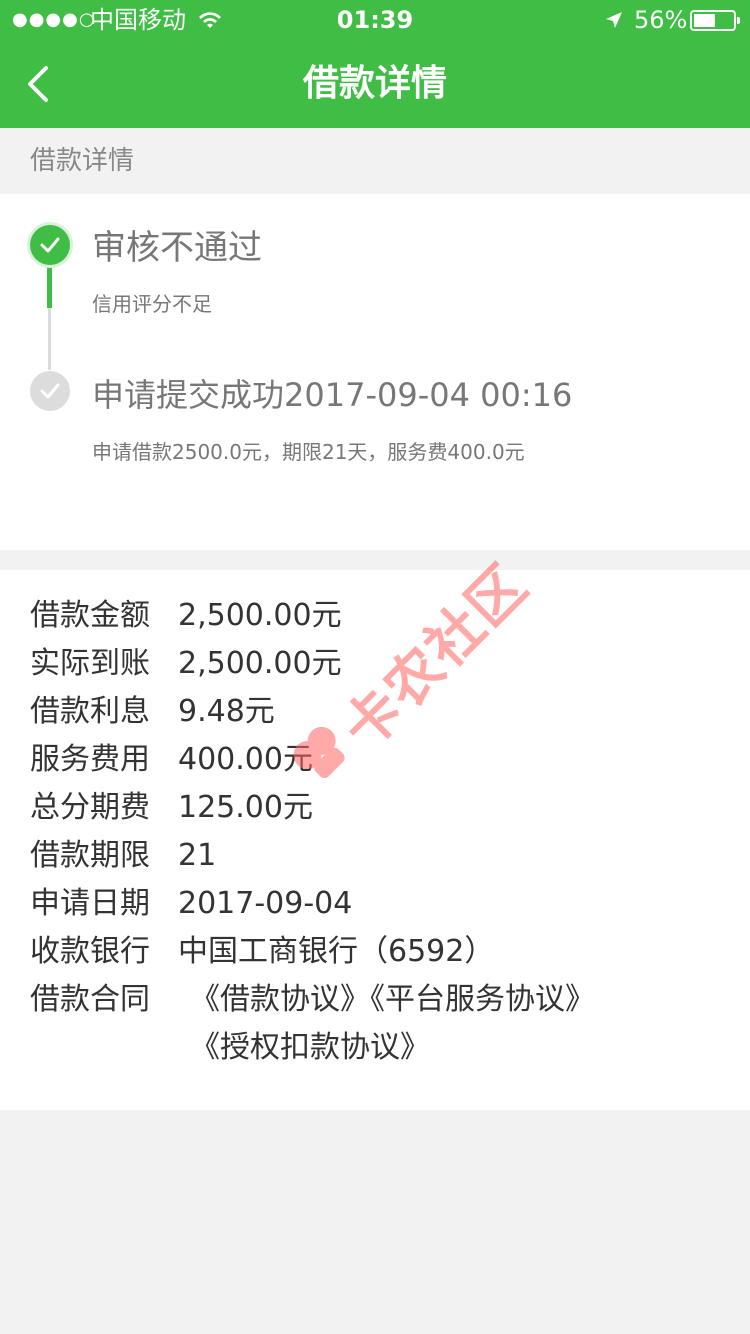 This screenshot has height=1334, width=750. I want to click on detail-value: 2017-09-04, so click(265, 903).